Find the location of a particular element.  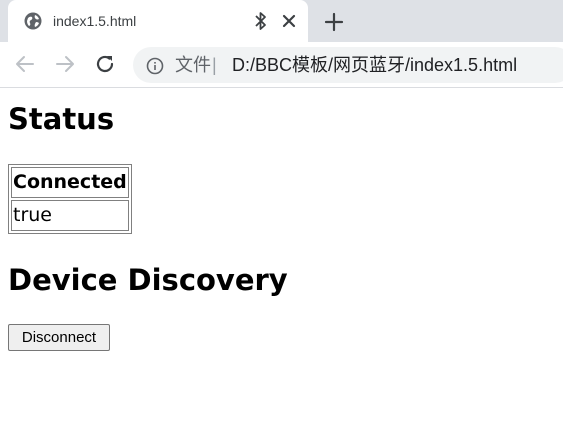

security-label: 文件 is located at coordinates (193, 65).